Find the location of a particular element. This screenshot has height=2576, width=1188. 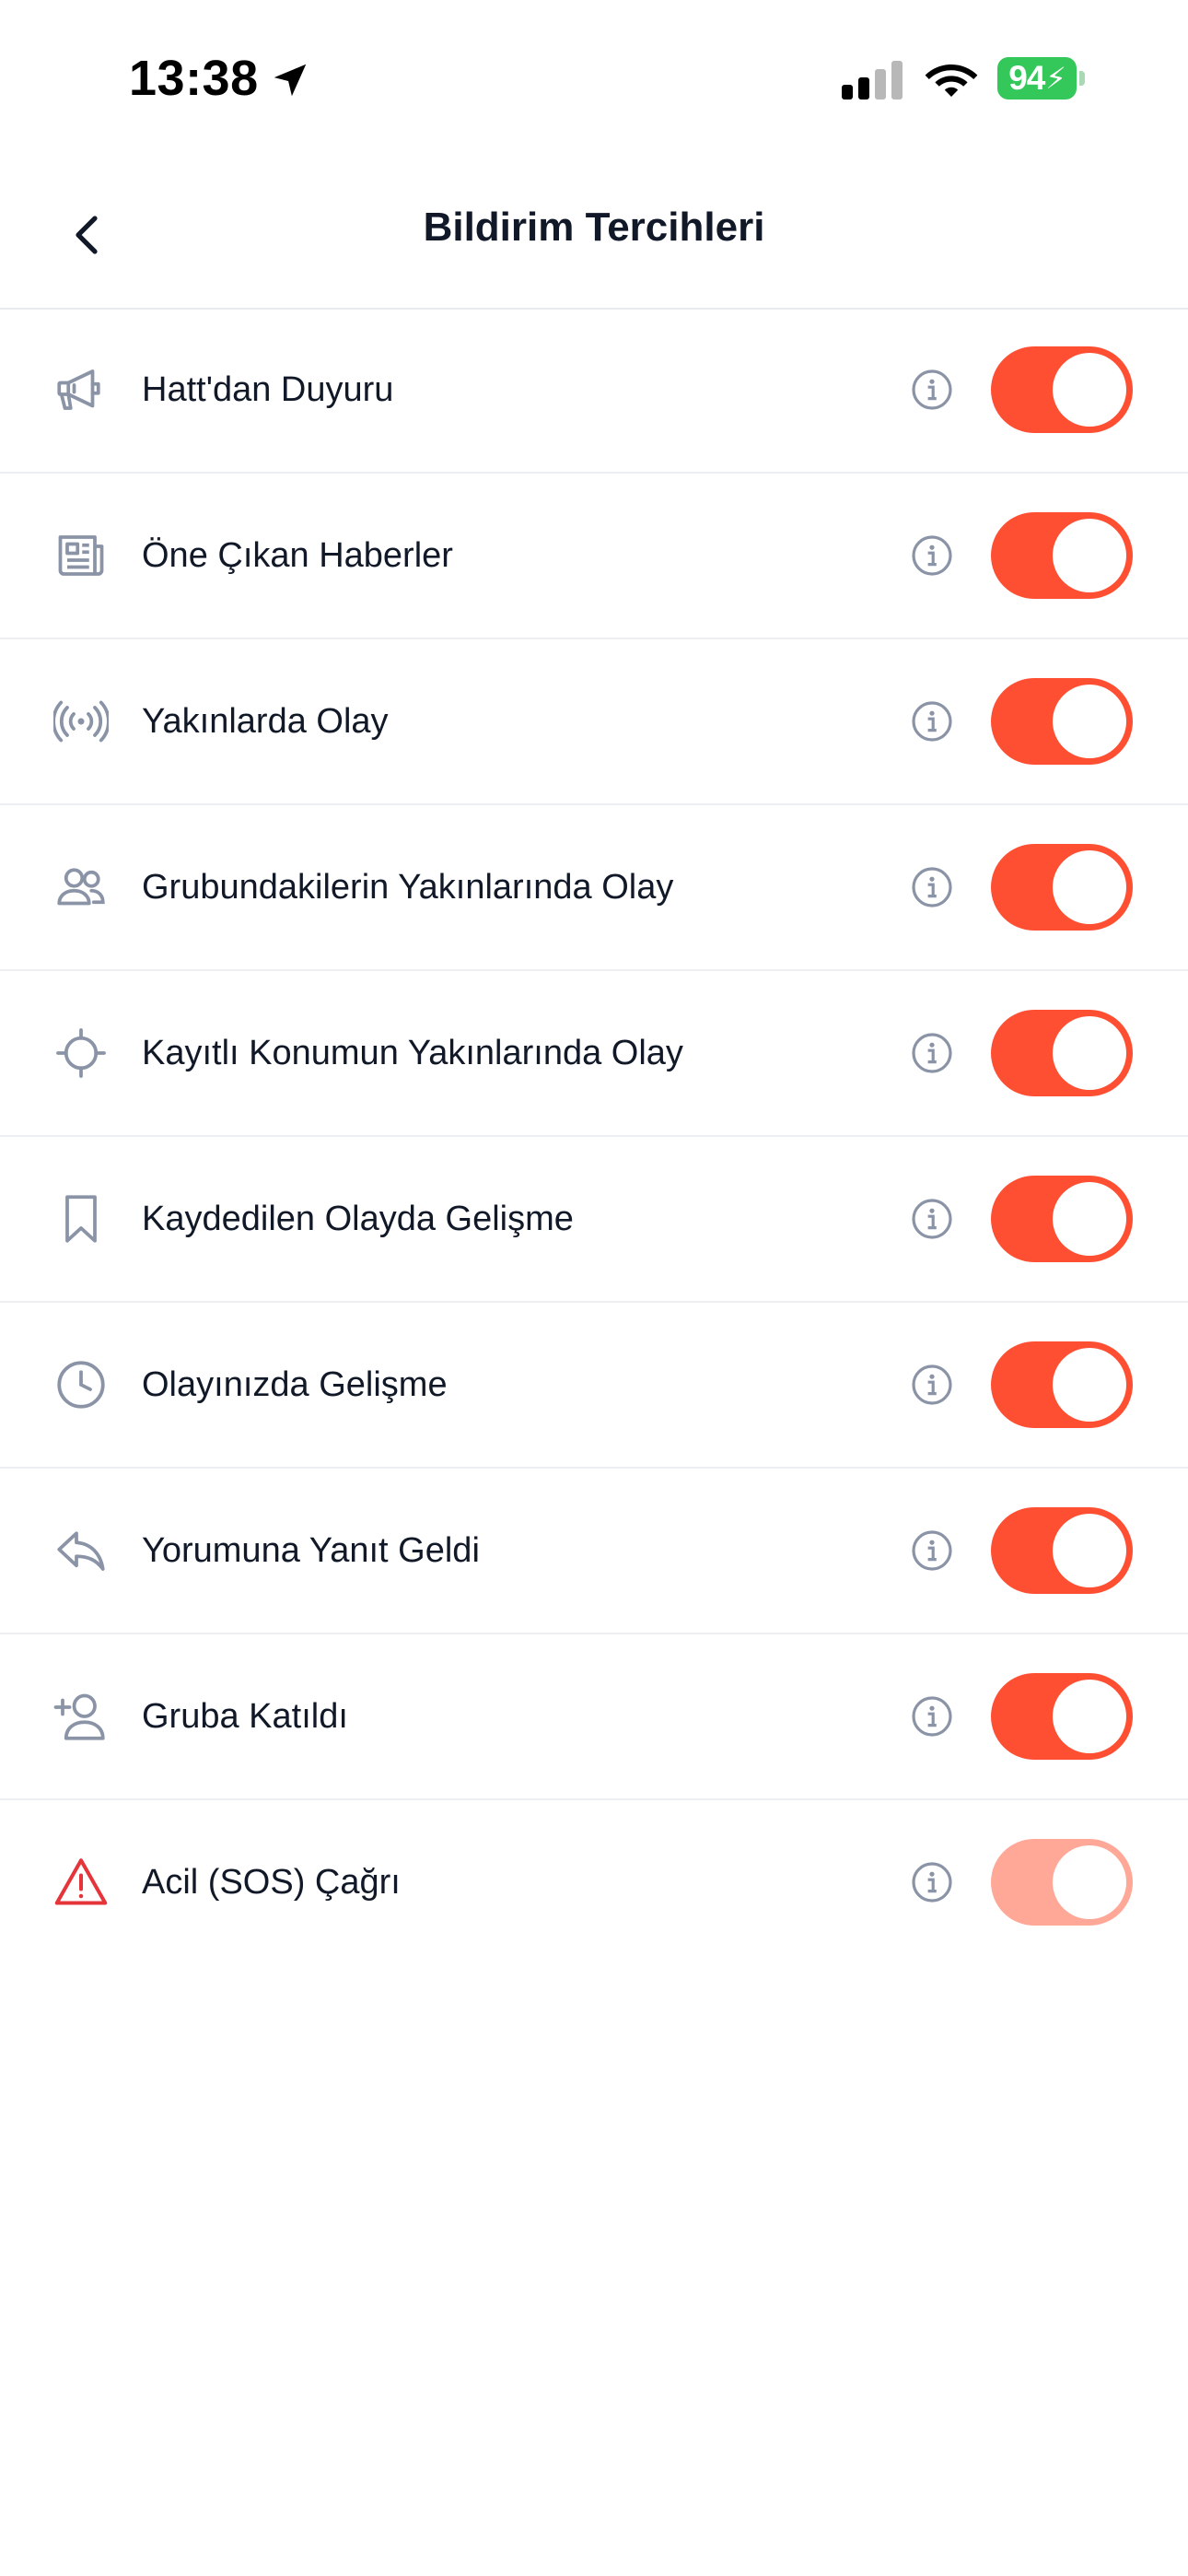

bookmark-icon is located at coordinates (81, 1219).